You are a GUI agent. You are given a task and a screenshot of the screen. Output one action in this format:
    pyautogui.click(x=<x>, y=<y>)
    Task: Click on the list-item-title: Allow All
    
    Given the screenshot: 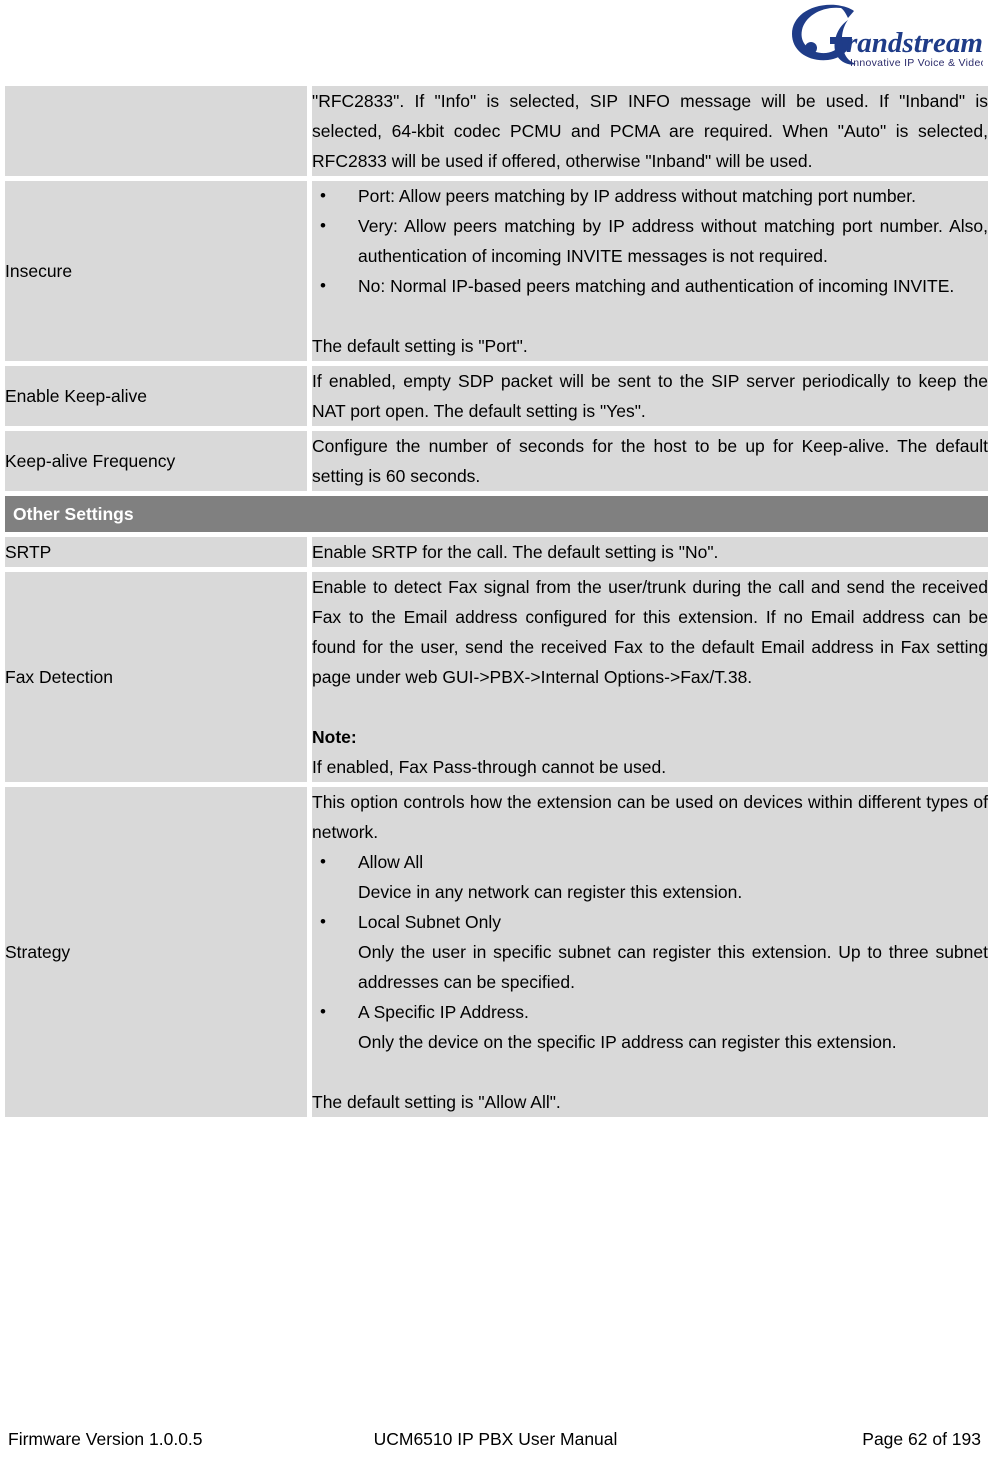 What is the action you would take?
    pyautogui.click(x=391, y=862)
    